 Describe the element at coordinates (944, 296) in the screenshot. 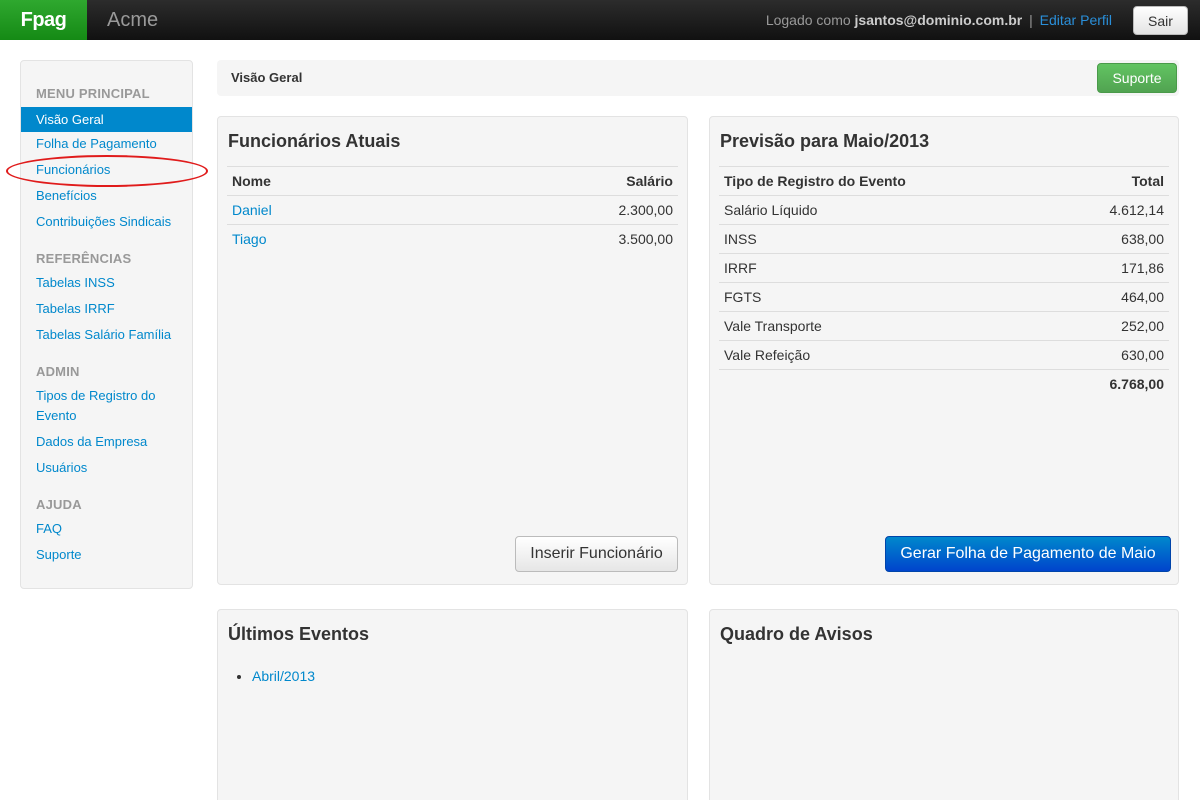

I see `table-row: FGTS 464,00` at that location.